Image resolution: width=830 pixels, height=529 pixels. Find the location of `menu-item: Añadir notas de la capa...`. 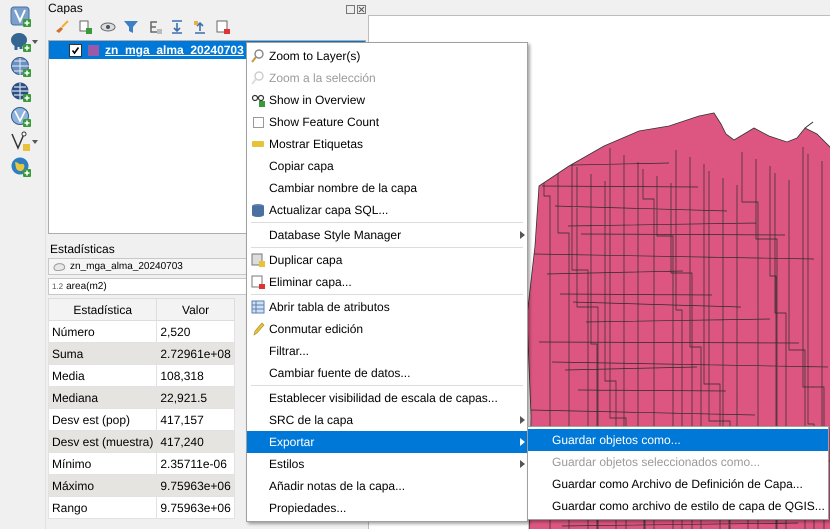

menu-item: Añadir notas de la capa... is located at coordinates (387, 486).